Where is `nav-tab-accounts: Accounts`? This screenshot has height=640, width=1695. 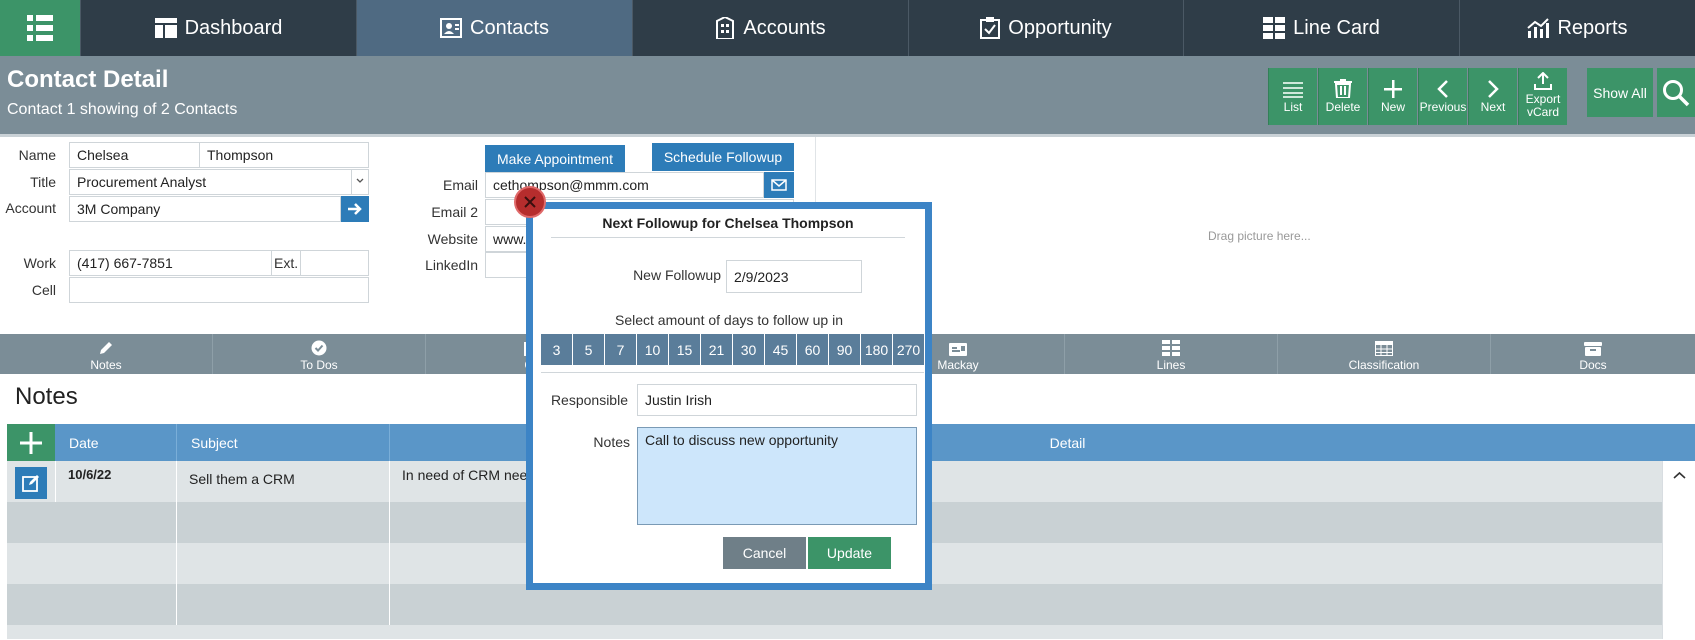 nav-tab-accounts: Accounts is located at coordinates (770, 28).